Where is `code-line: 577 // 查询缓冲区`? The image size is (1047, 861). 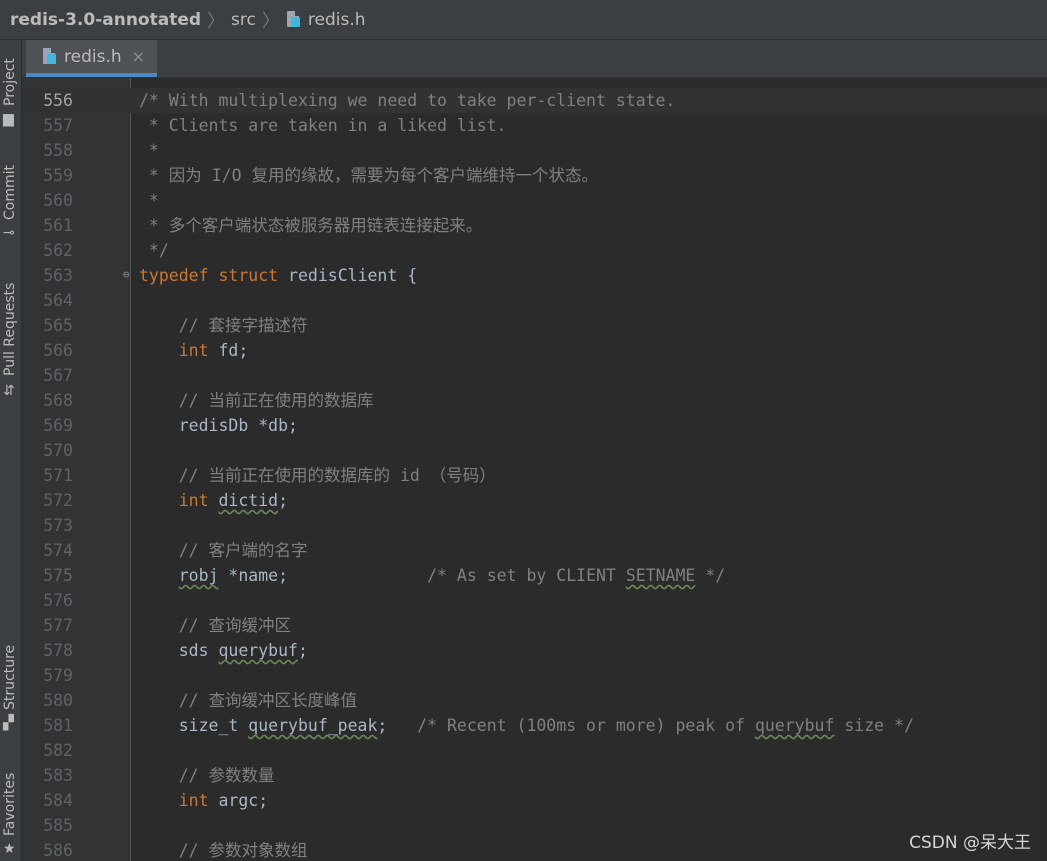
code-line: 577 // 查询缓冲区 is located at coordinates (534, 625).